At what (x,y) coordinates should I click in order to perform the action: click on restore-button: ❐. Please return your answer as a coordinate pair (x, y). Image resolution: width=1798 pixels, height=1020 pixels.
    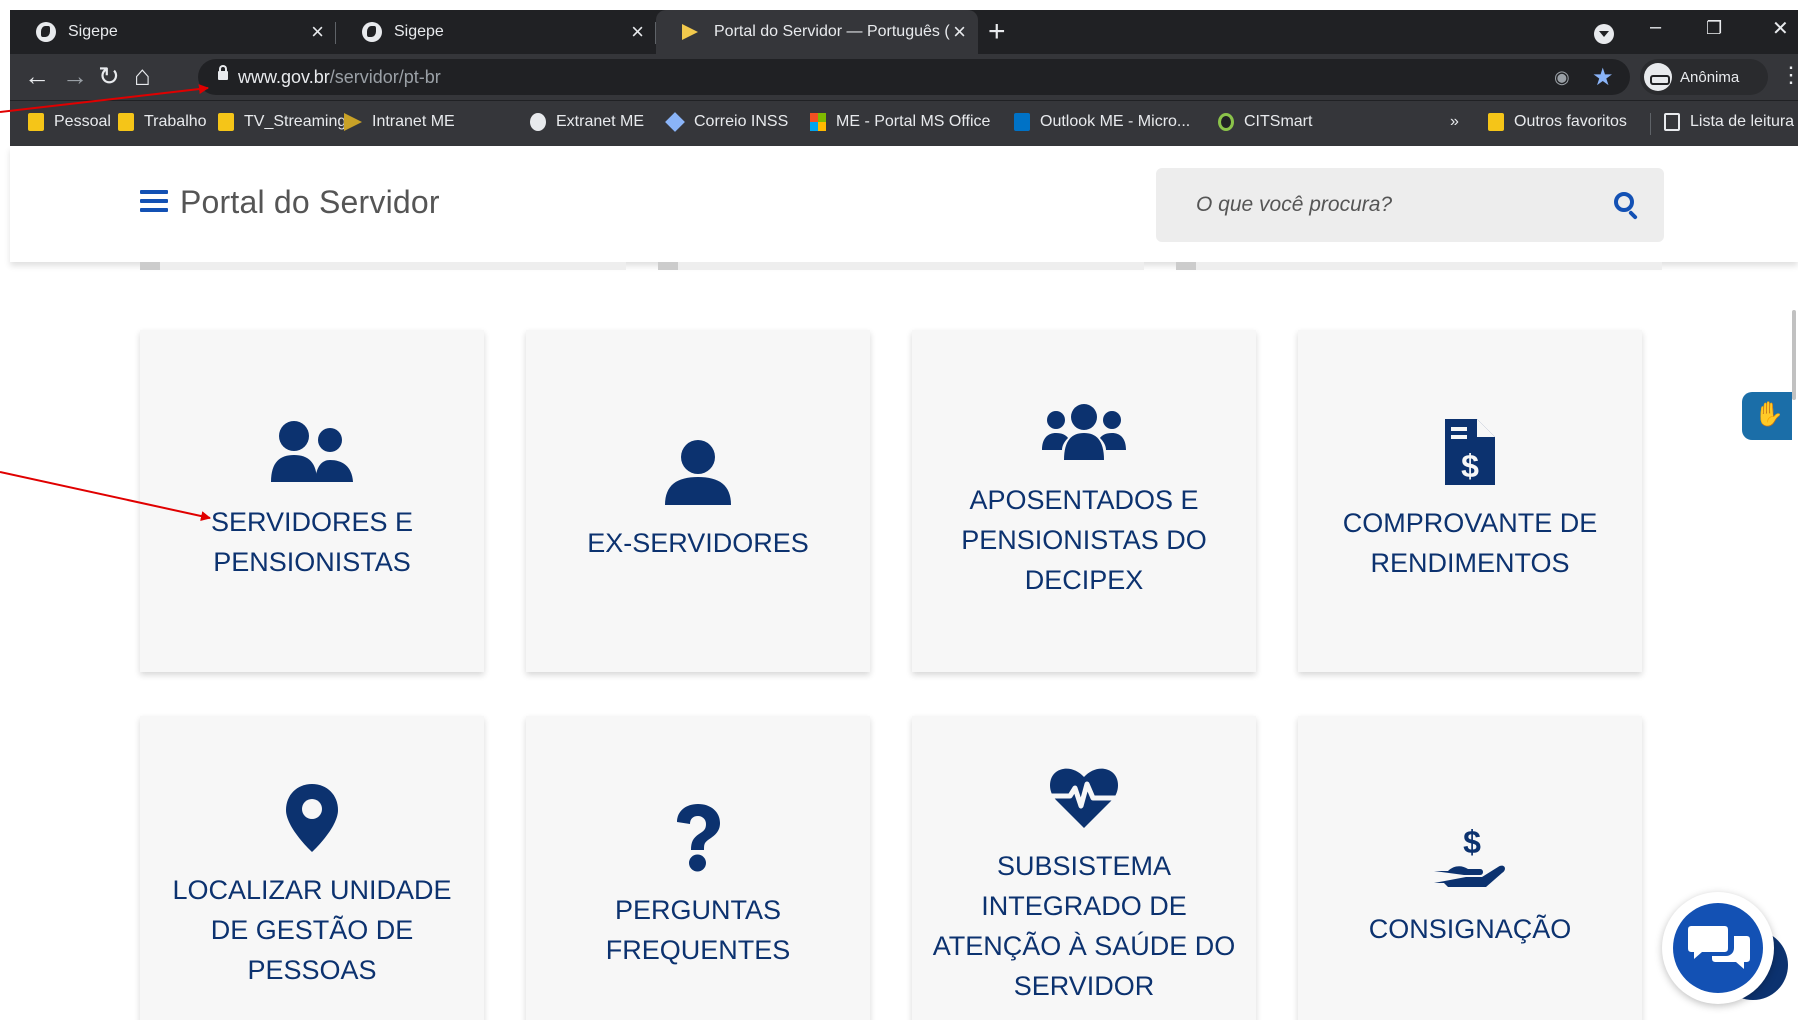
    Looking at the image, I should click on (1714, 28).